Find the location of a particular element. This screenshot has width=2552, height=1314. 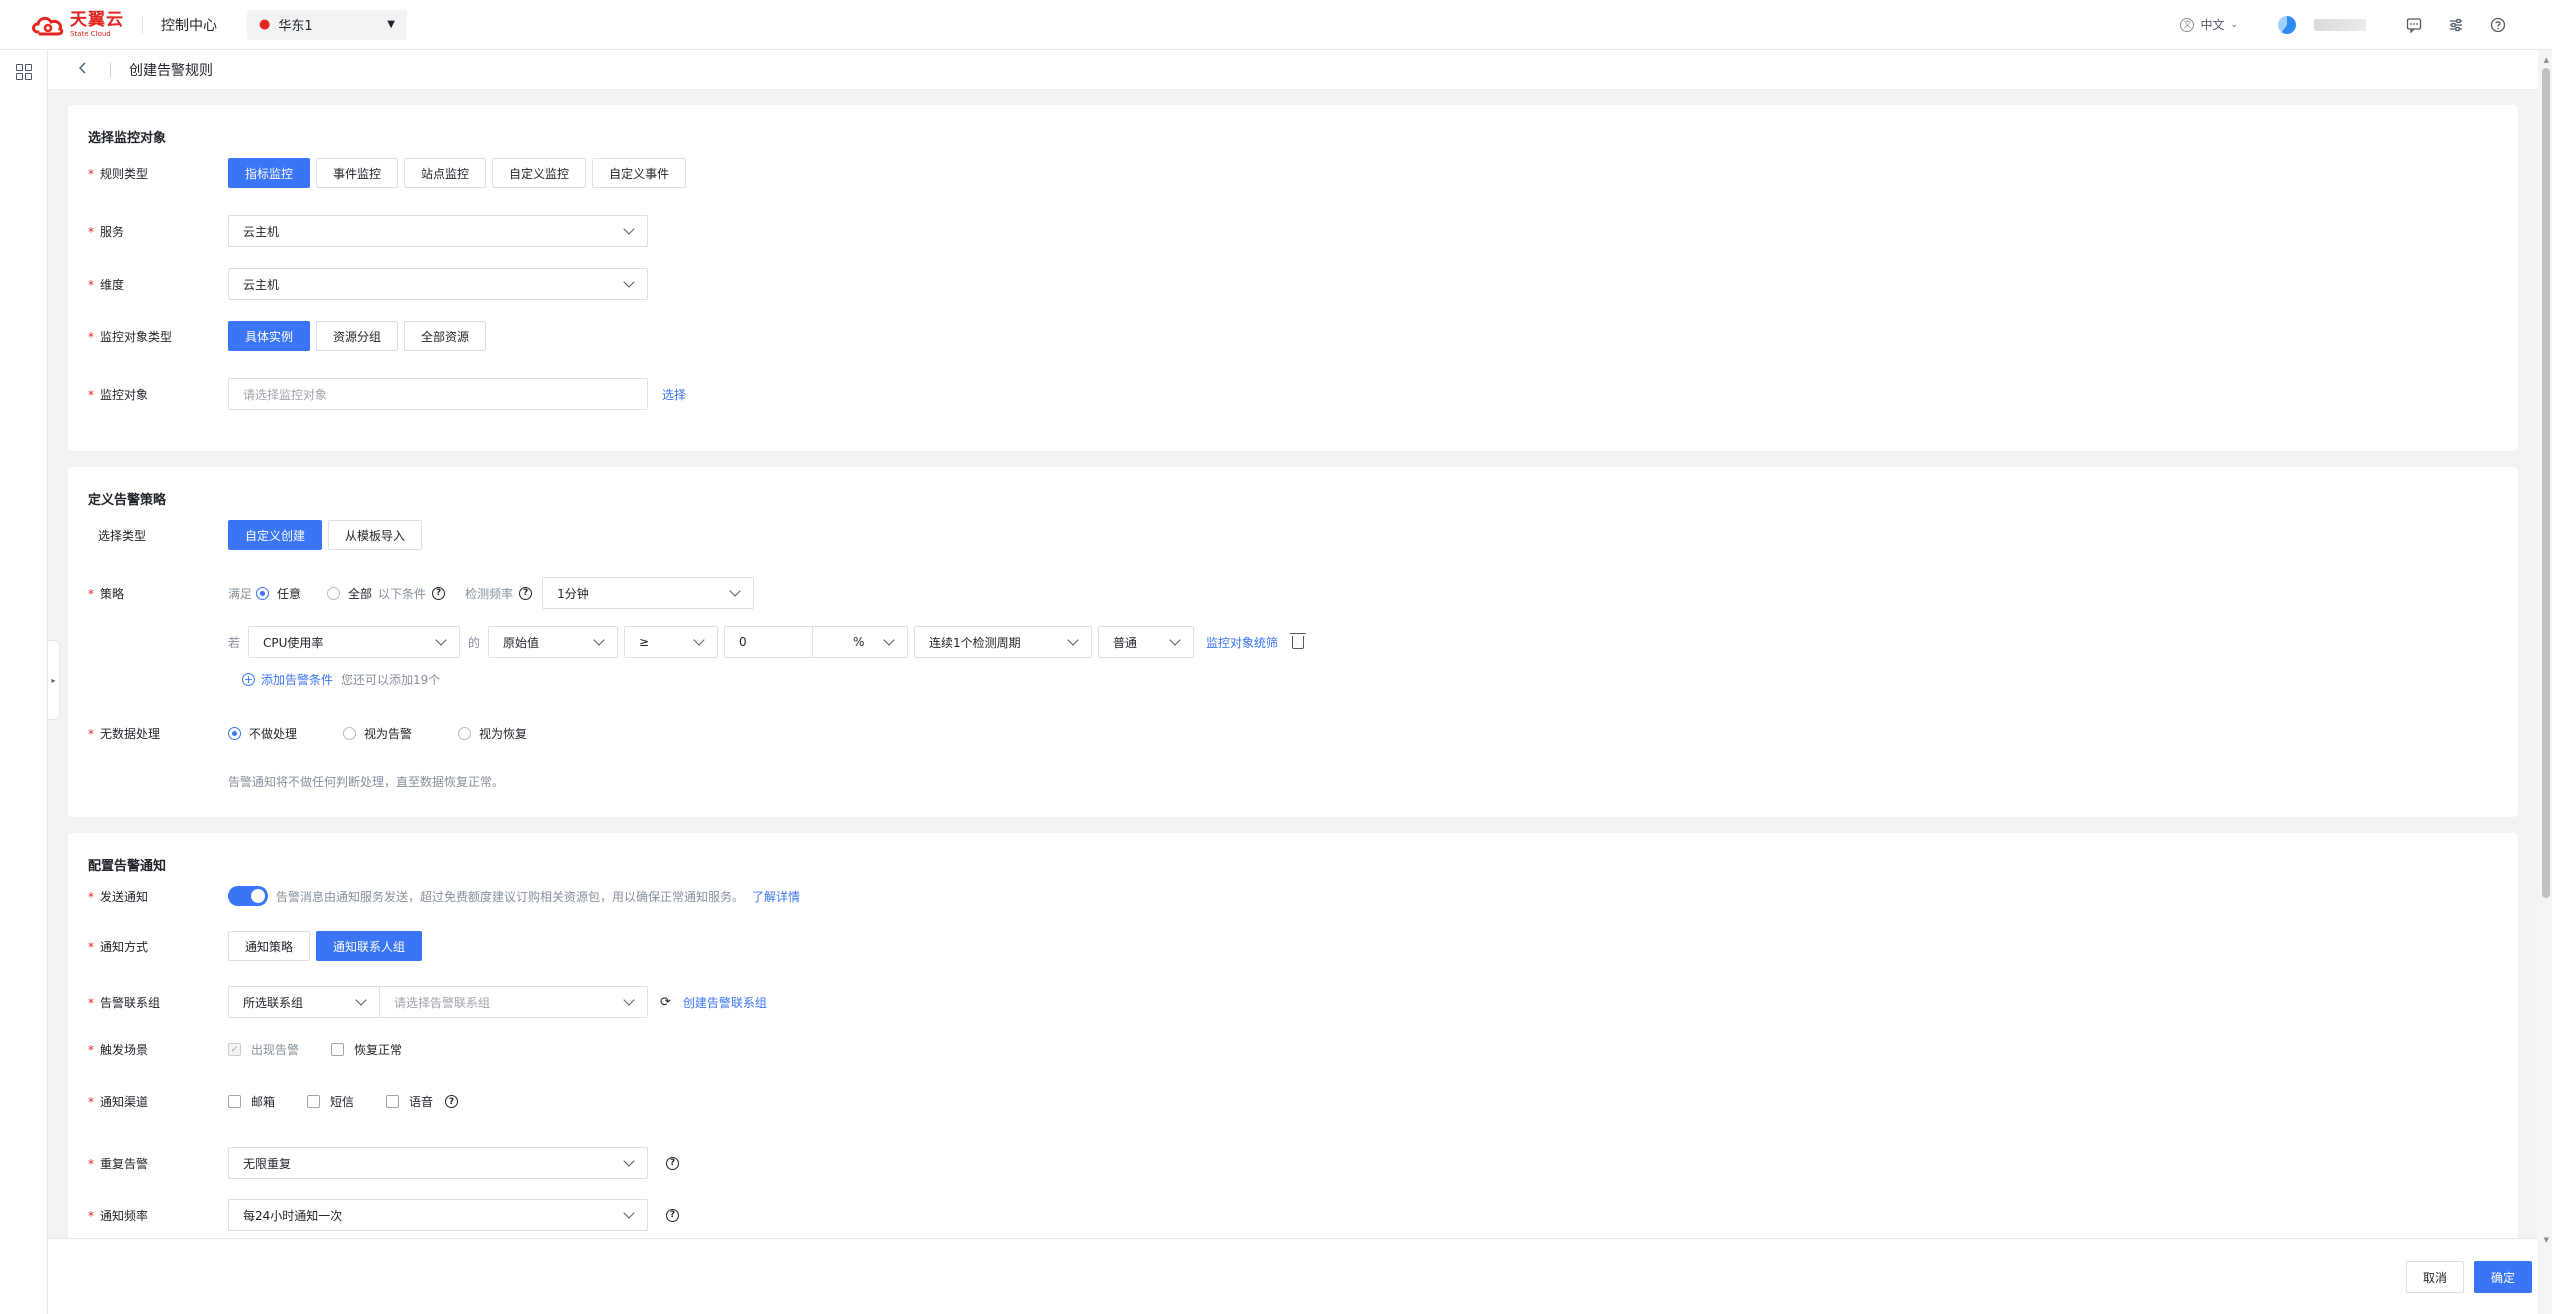

brand-logo: 天翼云 State Cloud is located at coordinates (77, 25).